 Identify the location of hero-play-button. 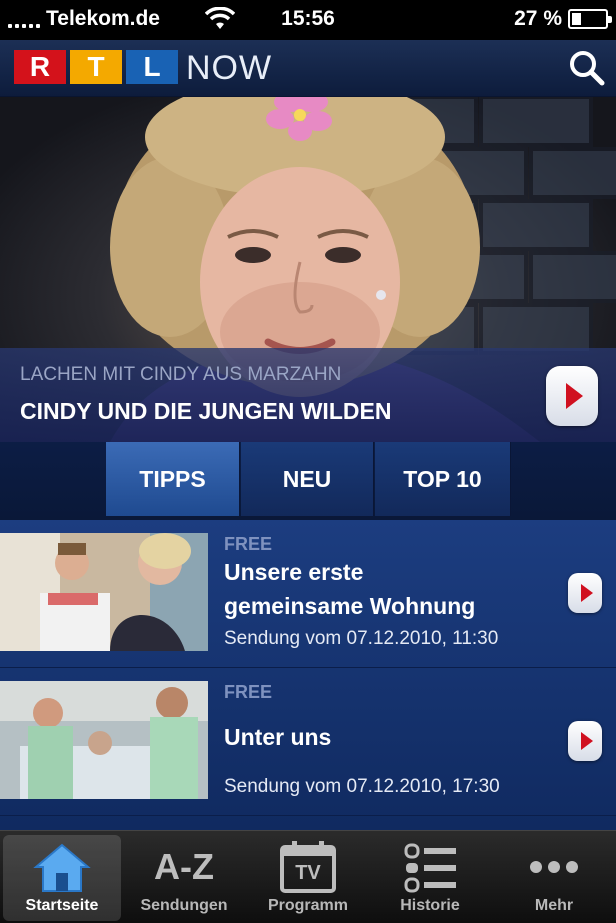
(572, 396).